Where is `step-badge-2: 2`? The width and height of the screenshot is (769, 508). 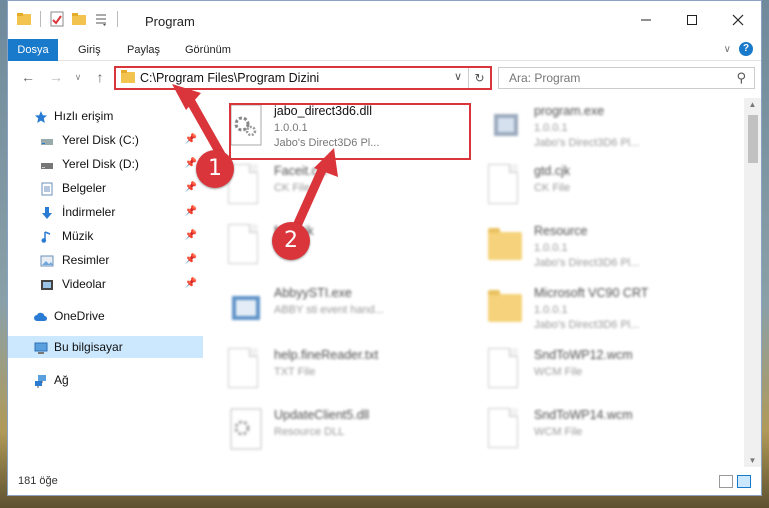
step-badge-2: 2 is located at coordinates (291, 241).